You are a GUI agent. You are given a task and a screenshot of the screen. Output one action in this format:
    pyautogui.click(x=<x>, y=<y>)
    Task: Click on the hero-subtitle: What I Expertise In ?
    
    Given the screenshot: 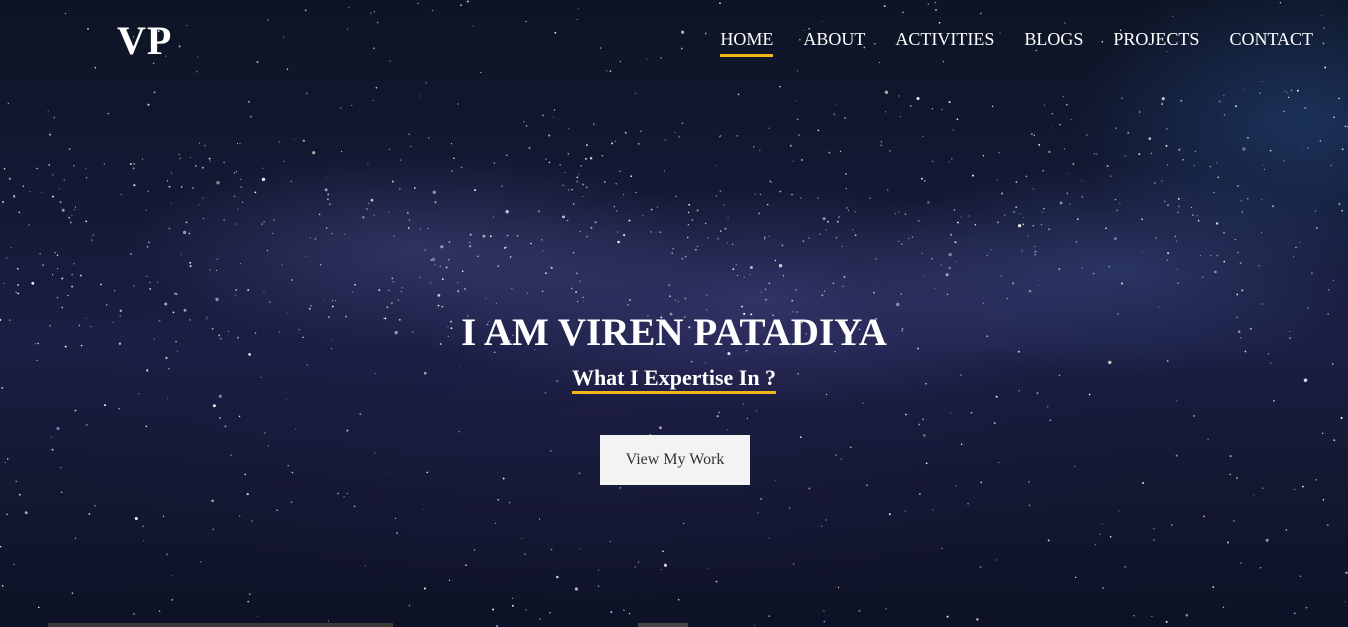 What is the action you would take?
    pyautogui.click(x=674, y=379)
    